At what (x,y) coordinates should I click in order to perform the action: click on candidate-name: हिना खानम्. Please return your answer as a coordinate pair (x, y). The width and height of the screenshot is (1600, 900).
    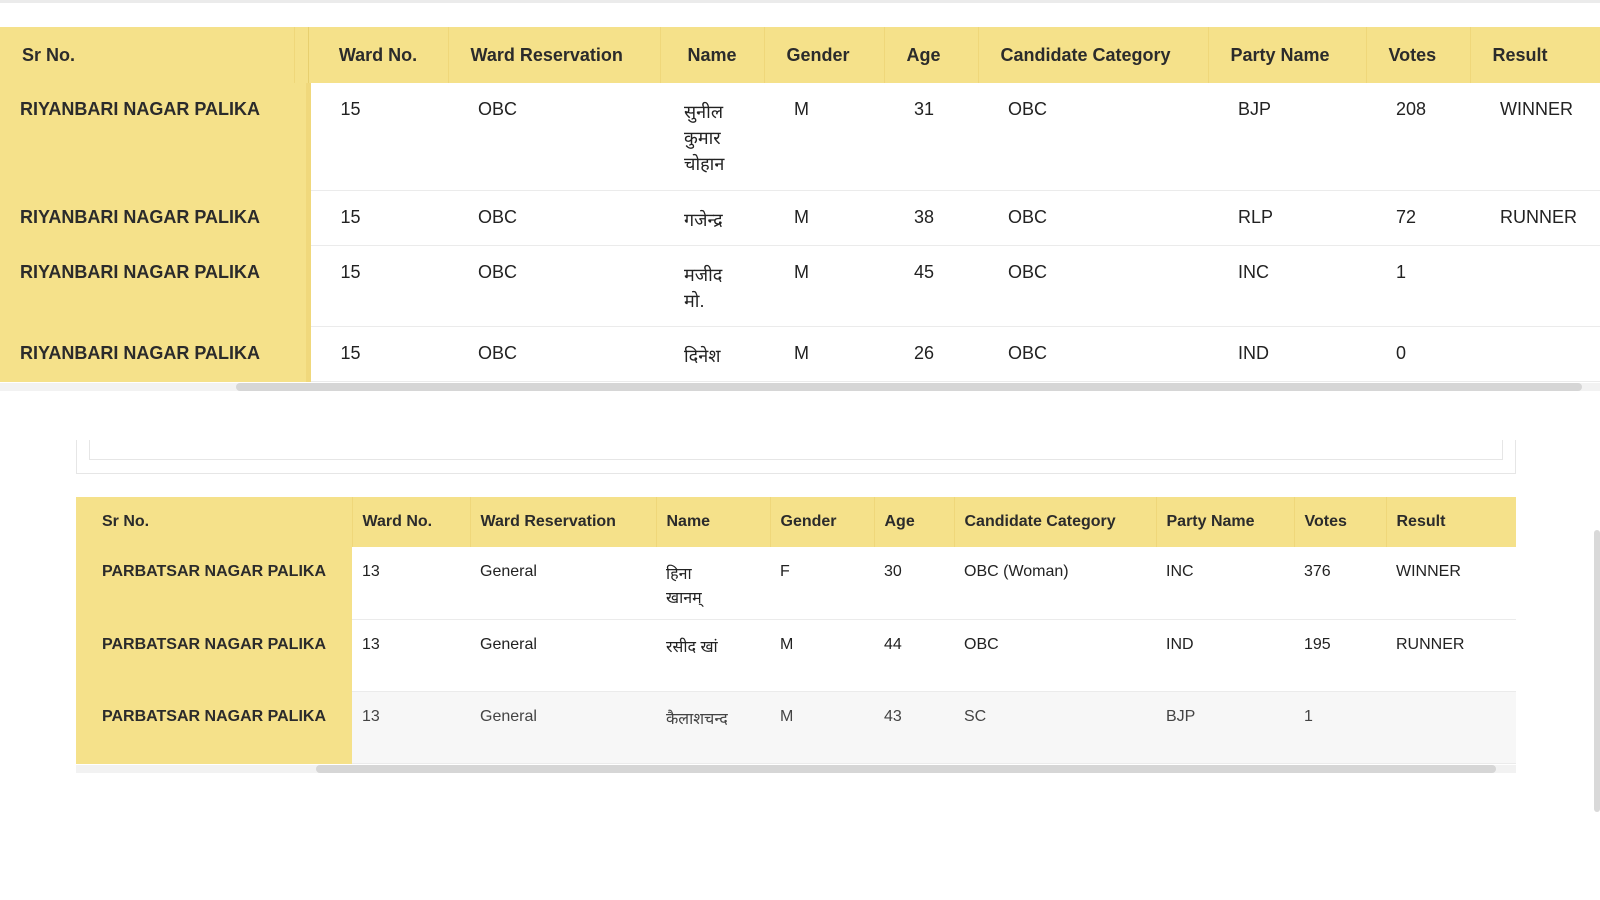
    Looking at the image, I should click on (684, 586).